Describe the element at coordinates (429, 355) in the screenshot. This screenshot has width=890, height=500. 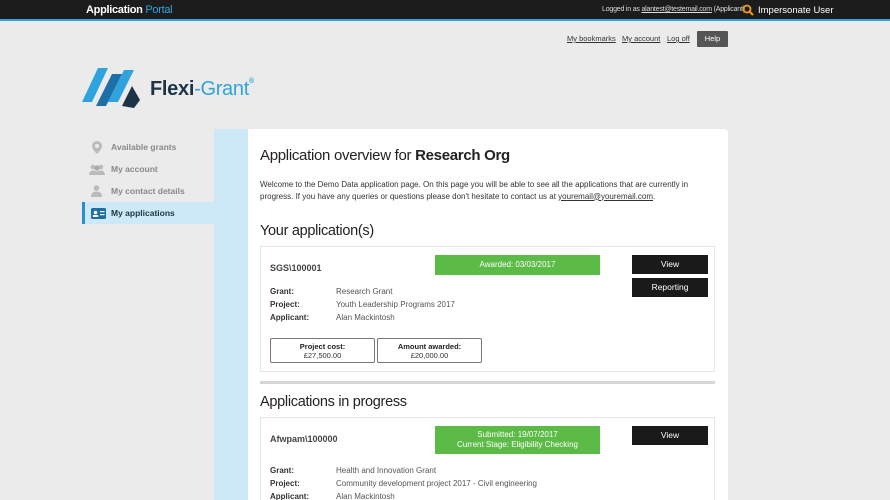
I see `amount-awarded-value: £20,000.00` at that location.